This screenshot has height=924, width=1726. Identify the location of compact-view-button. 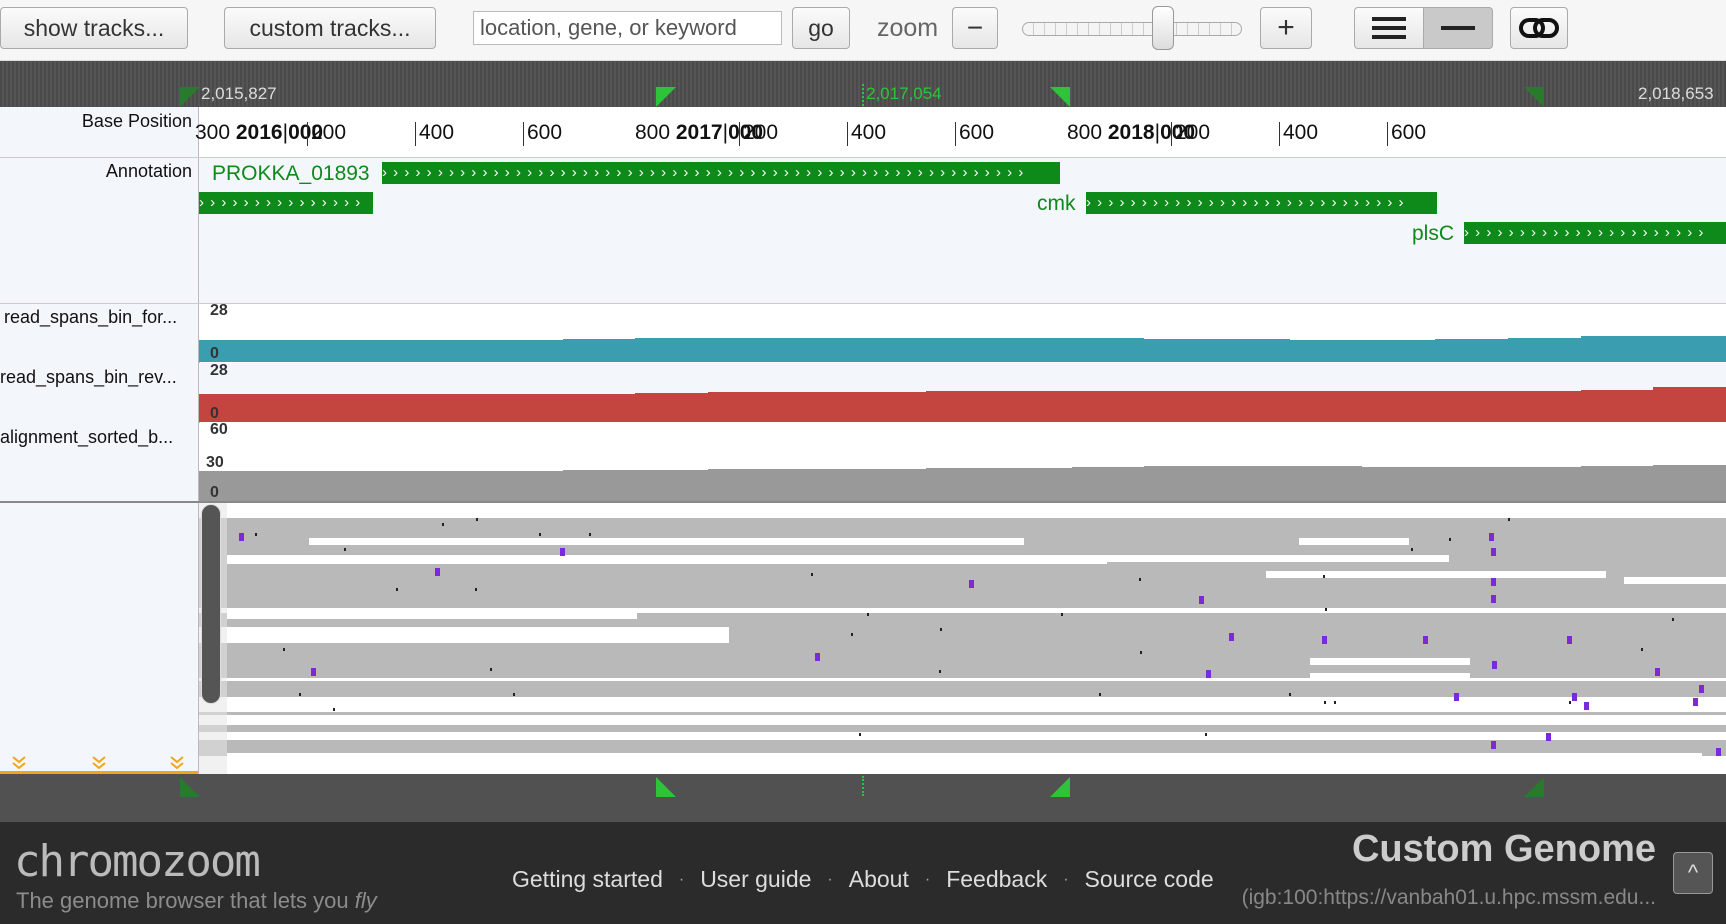
(1458, 28).